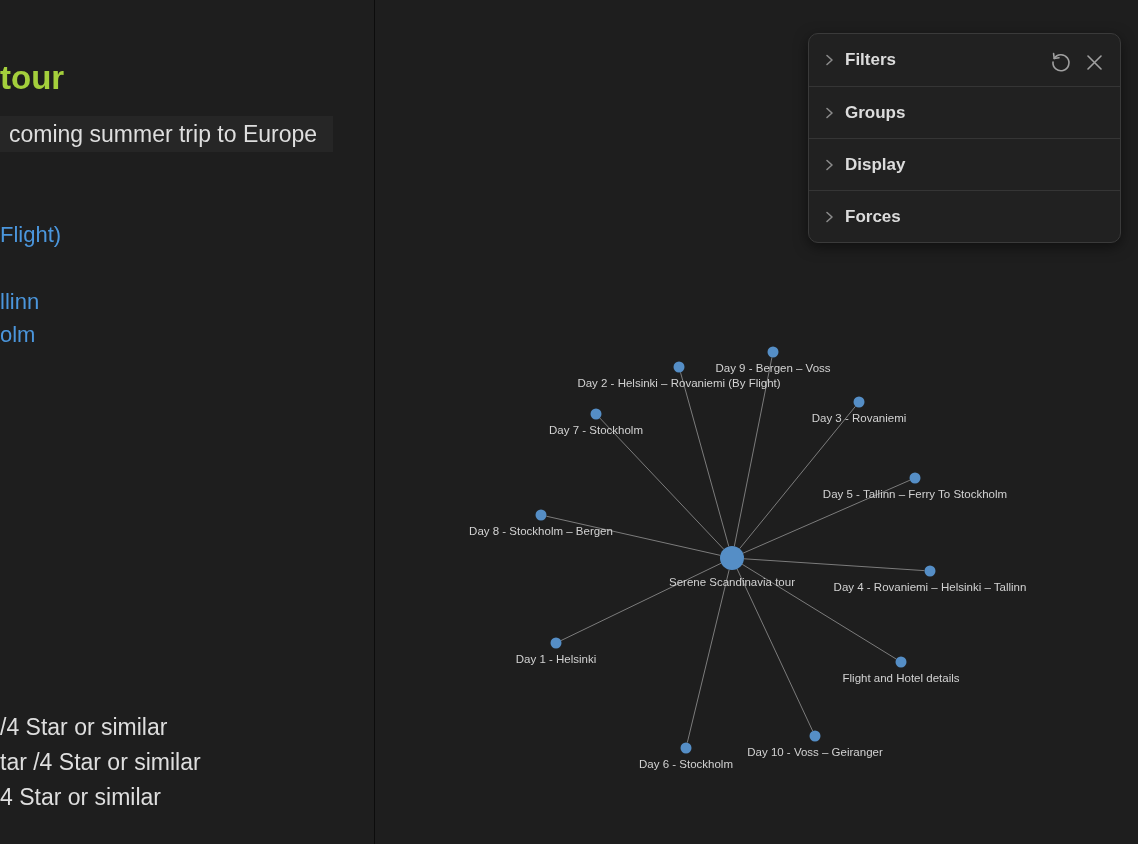 Image resolution: width=1138 pixels, height=844 pixels. Describe the element at coordinates (596, 430) in the screenshot. I see `node-label: Day 7 - Stockholm` at that location.